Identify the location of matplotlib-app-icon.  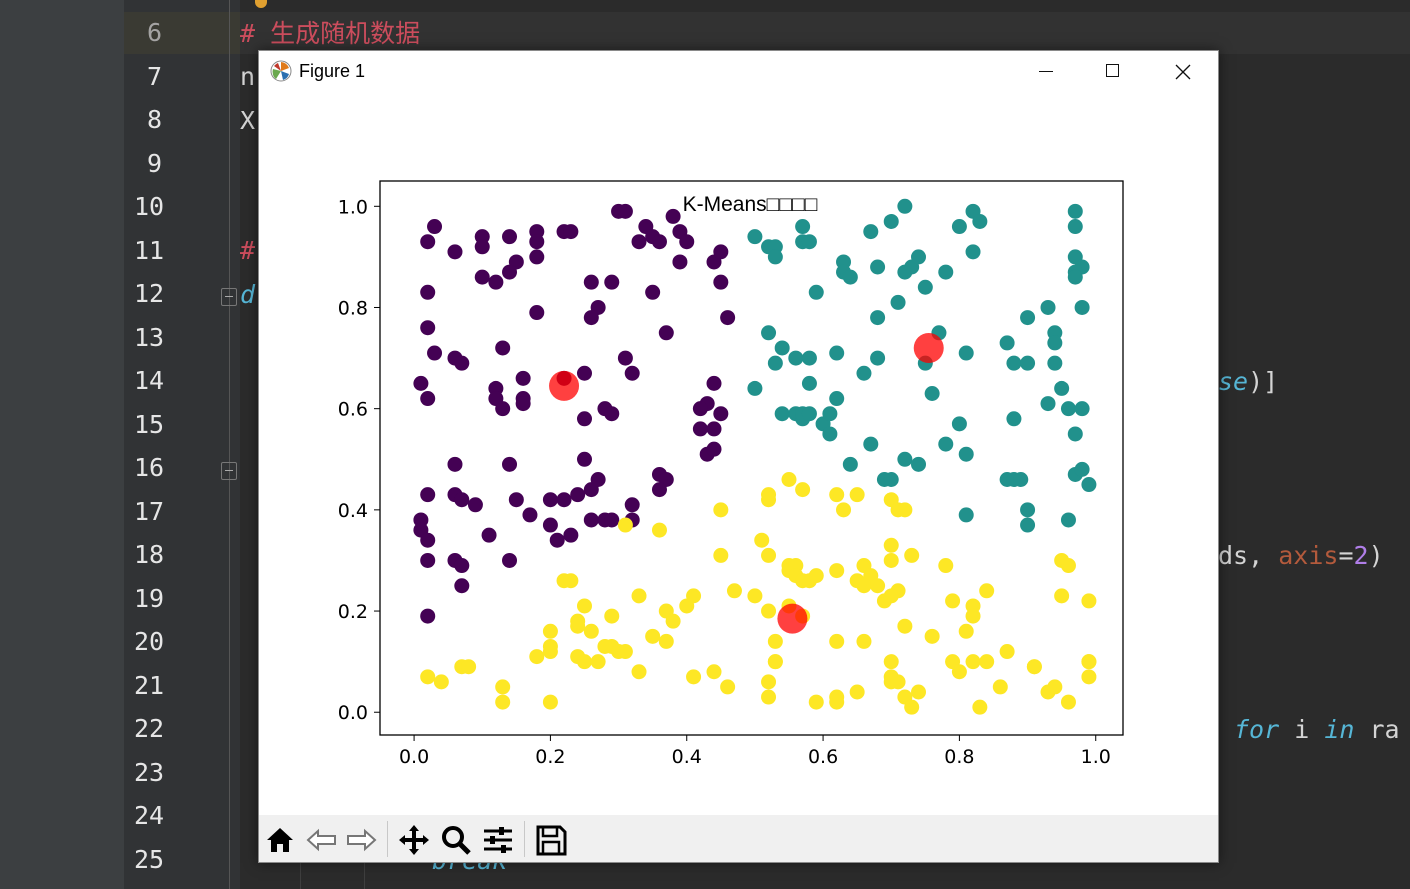
(281, 71).